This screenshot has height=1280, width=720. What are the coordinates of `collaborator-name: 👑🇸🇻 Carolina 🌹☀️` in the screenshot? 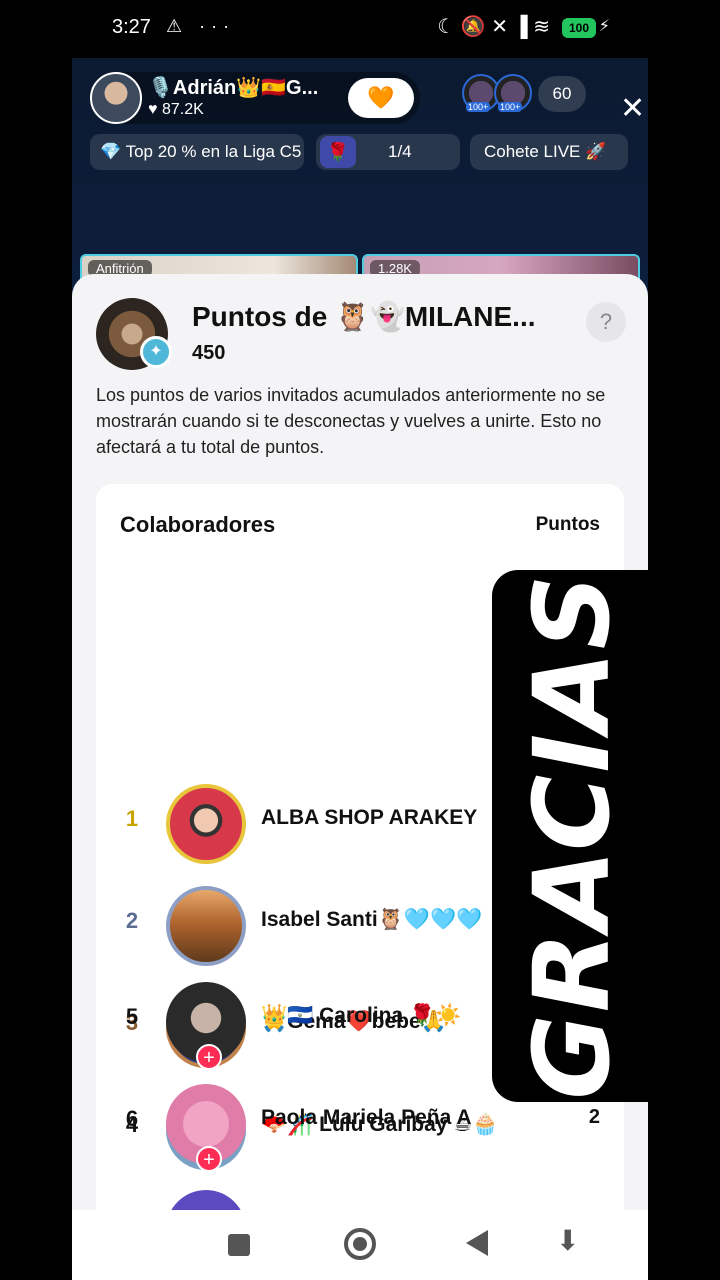 It's located at (361, 1015).